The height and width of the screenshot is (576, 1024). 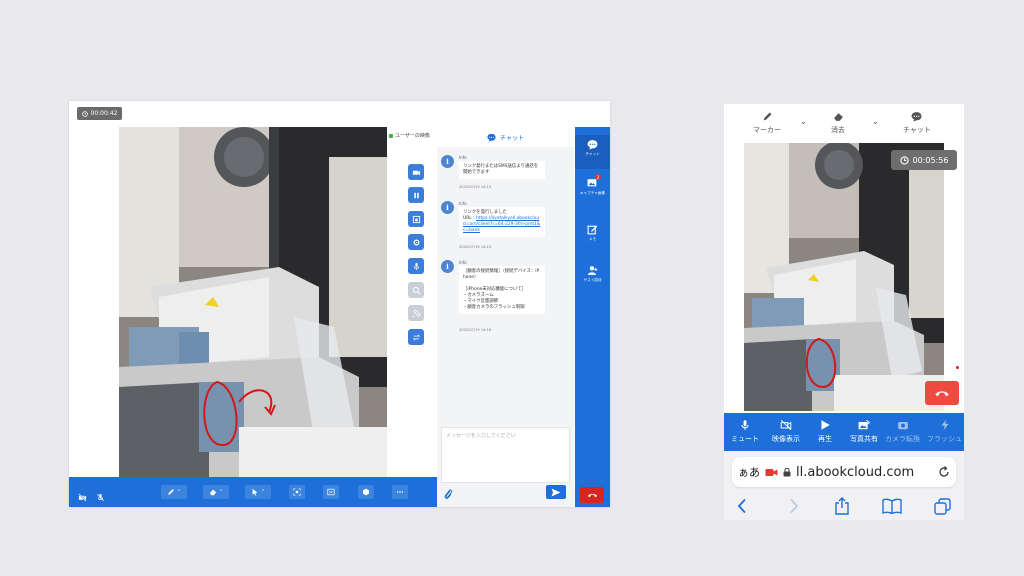 What do you see at coordinates (512, 138) in the screenshot?
I see `chat-title: チャット` at bounding box center [512, 138].